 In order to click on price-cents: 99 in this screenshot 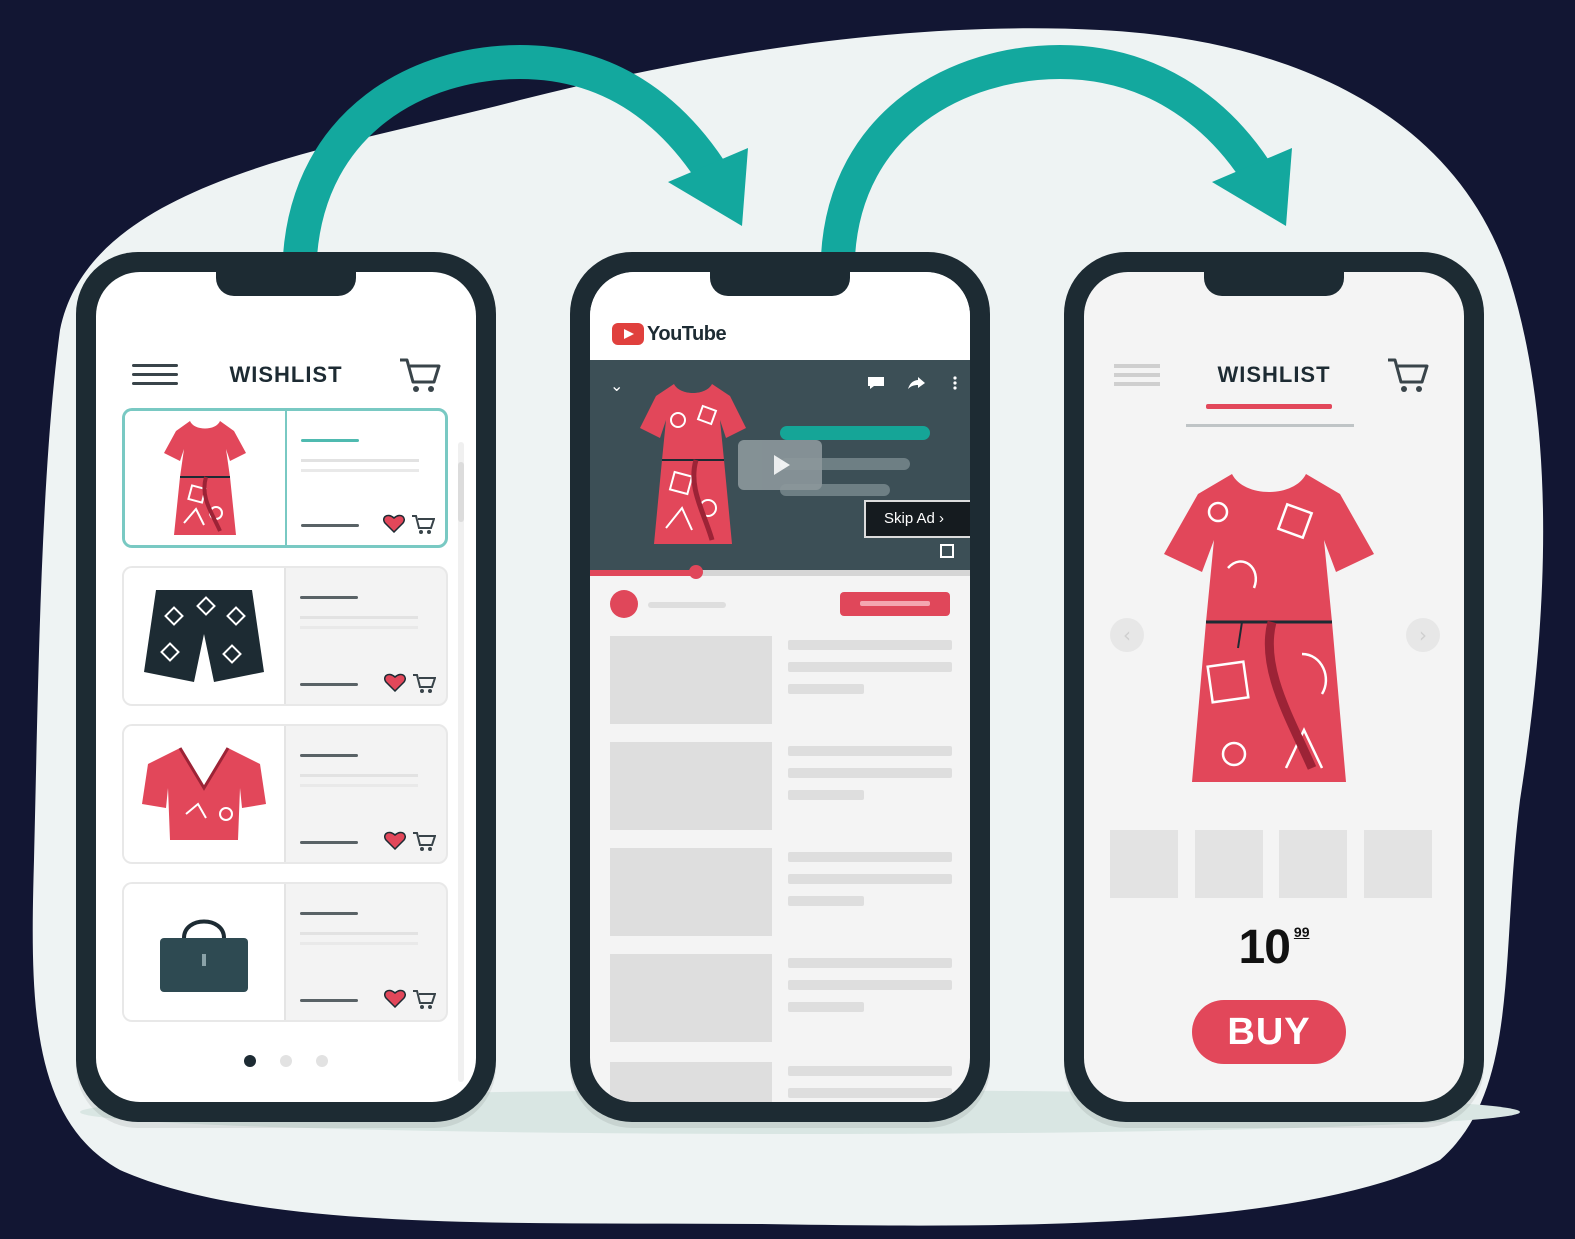, I will do `click(1301, 932)`.